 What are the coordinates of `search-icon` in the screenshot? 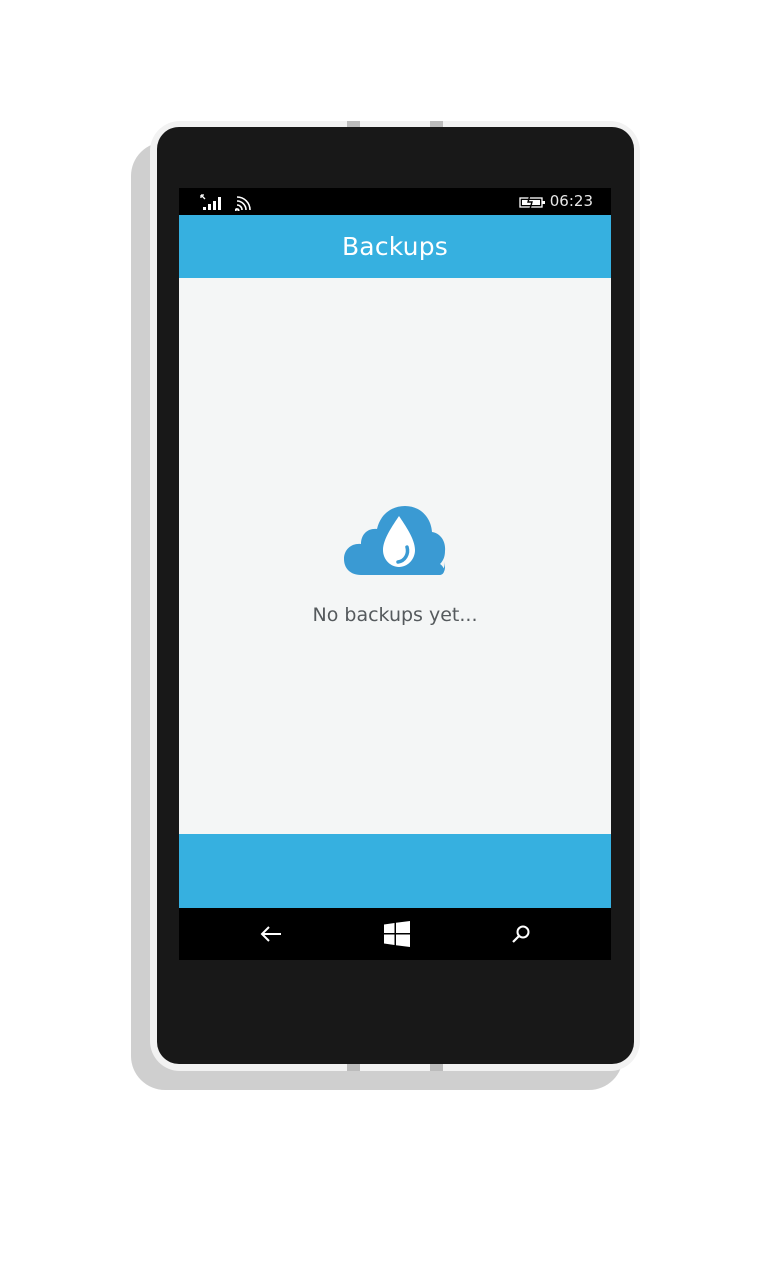 It's located at (521, 934).